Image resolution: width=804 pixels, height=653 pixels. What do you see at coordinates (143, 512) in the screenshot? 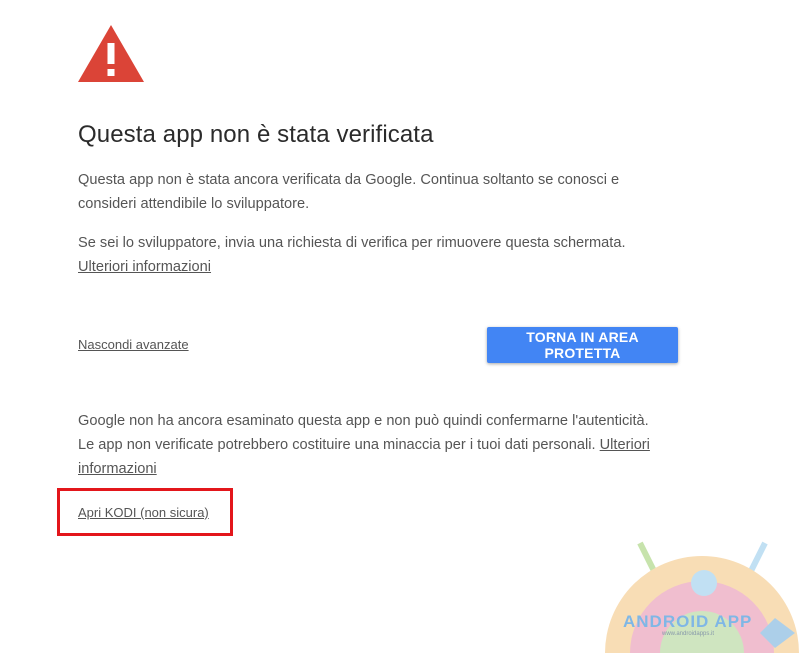
I see `open-unsafe-app-link: Apri KODI (non sicura)` at bounding box center [143, 512].